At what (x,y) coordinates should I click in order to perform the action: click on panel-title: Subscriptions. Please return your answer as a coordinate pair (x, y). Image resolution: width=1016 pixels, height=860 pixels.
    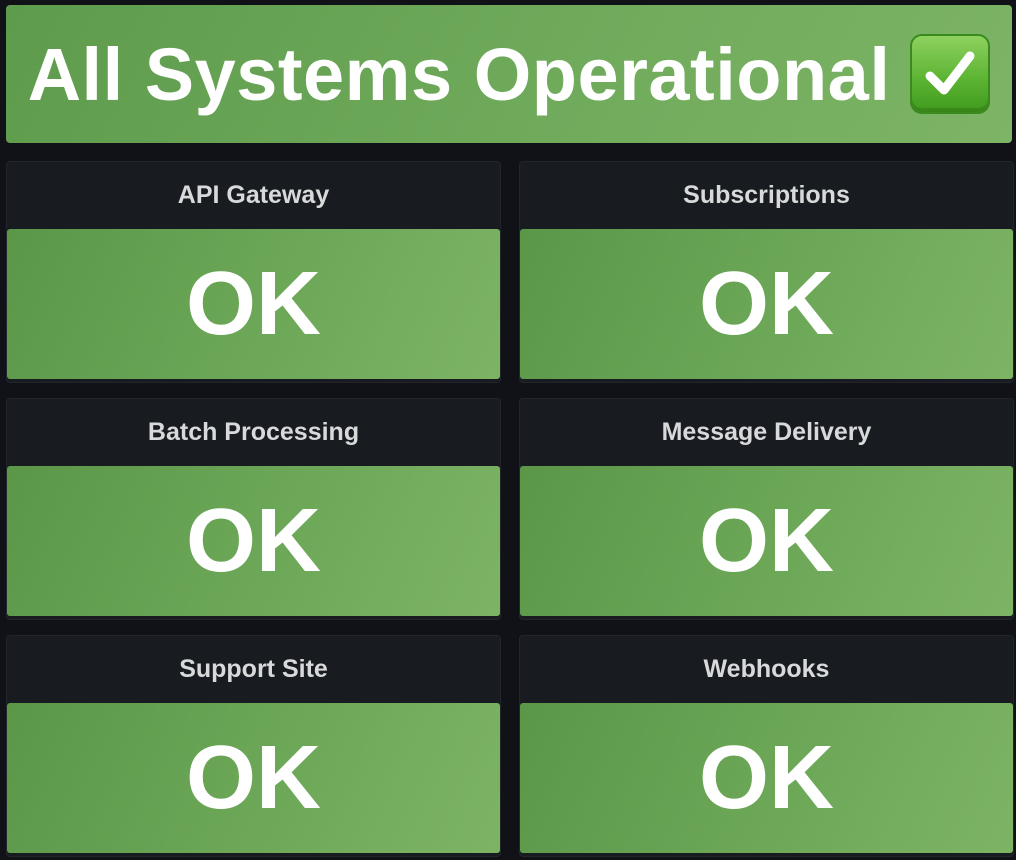
    Looking at the image, I should click on (766, 194).